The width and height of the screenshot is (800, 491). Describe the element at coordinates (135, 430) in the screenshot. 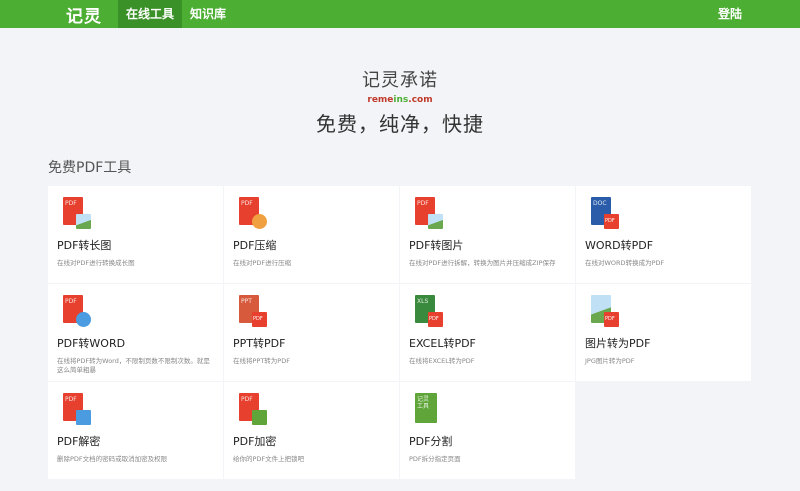

I see `tool-card-pdf-decrypt: PDF PDF解密 删除PDF文档的密码或取消加密及权限` at that location.